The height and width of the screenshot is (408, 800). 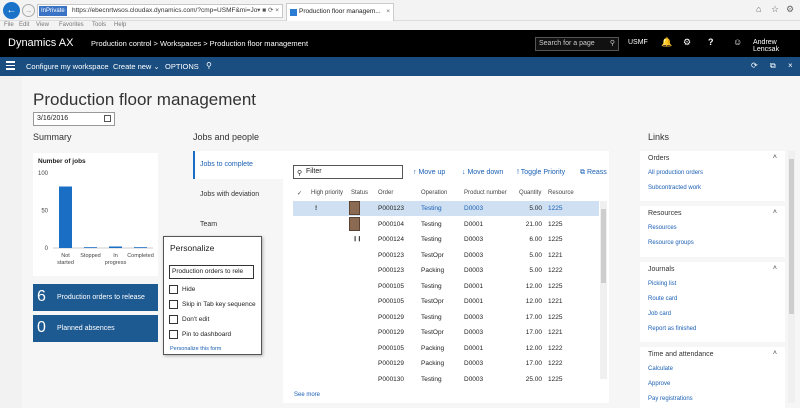 What do you see at coordinates (359, 193) in the screenshot?
I see `col-status: Status` at bounding box center [359, 193].